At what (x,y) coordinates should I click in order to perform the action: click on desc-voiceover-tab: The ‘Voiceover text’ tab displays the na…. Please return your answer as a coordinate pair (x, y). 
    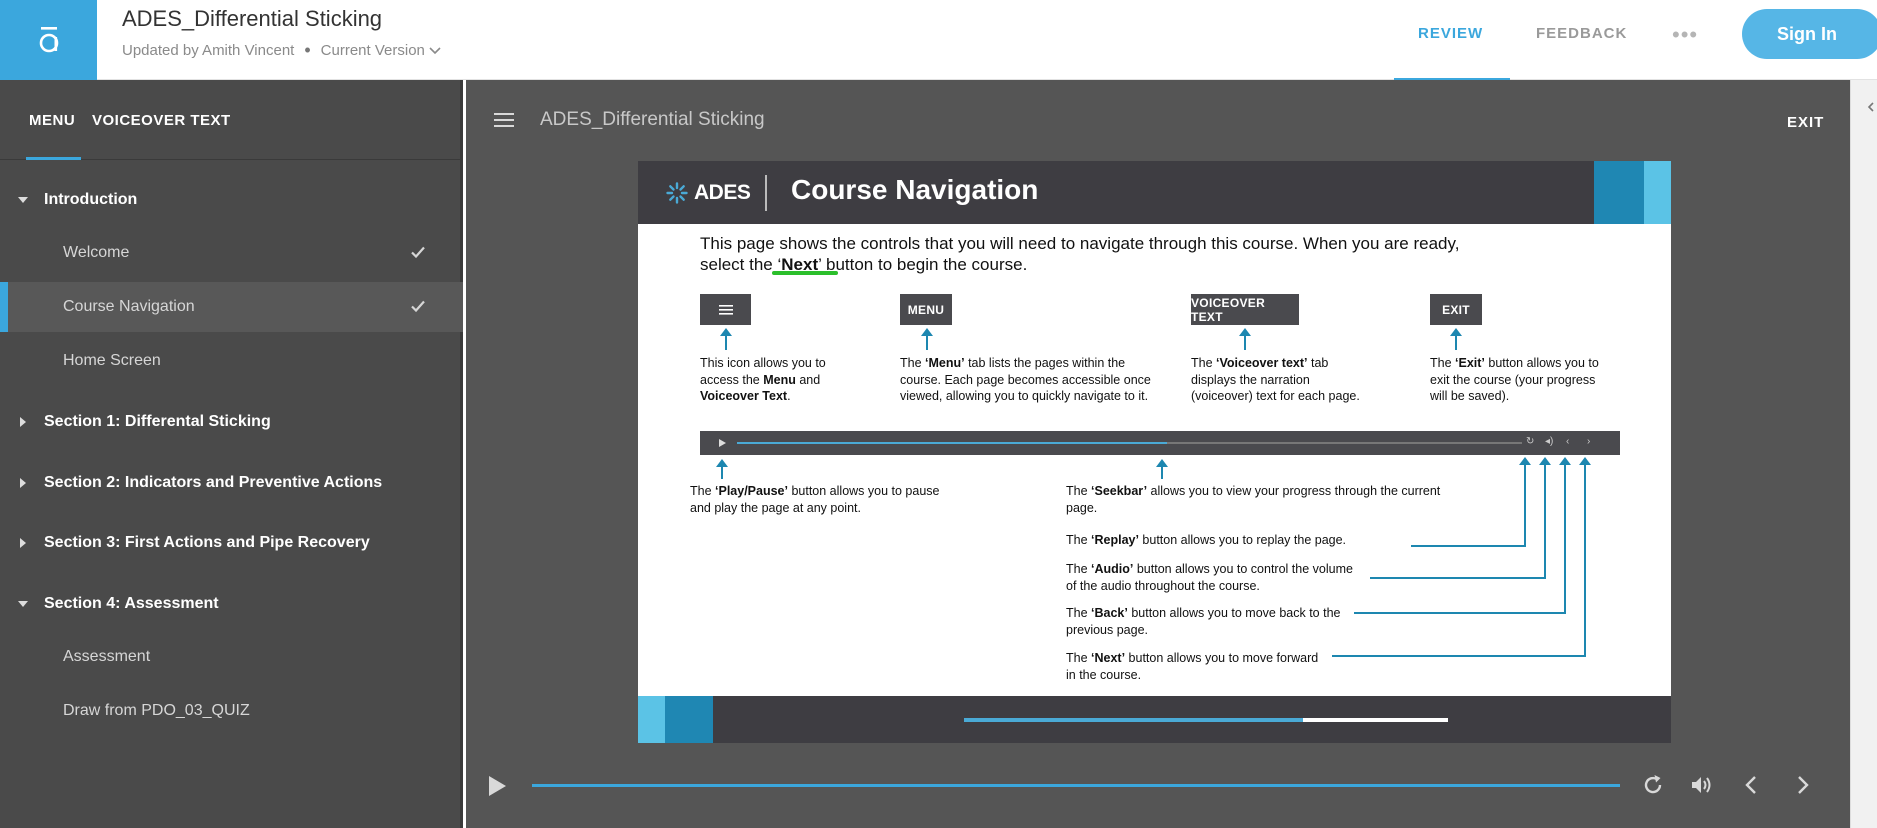
    Looking at the image, I should click on (1275, 379).